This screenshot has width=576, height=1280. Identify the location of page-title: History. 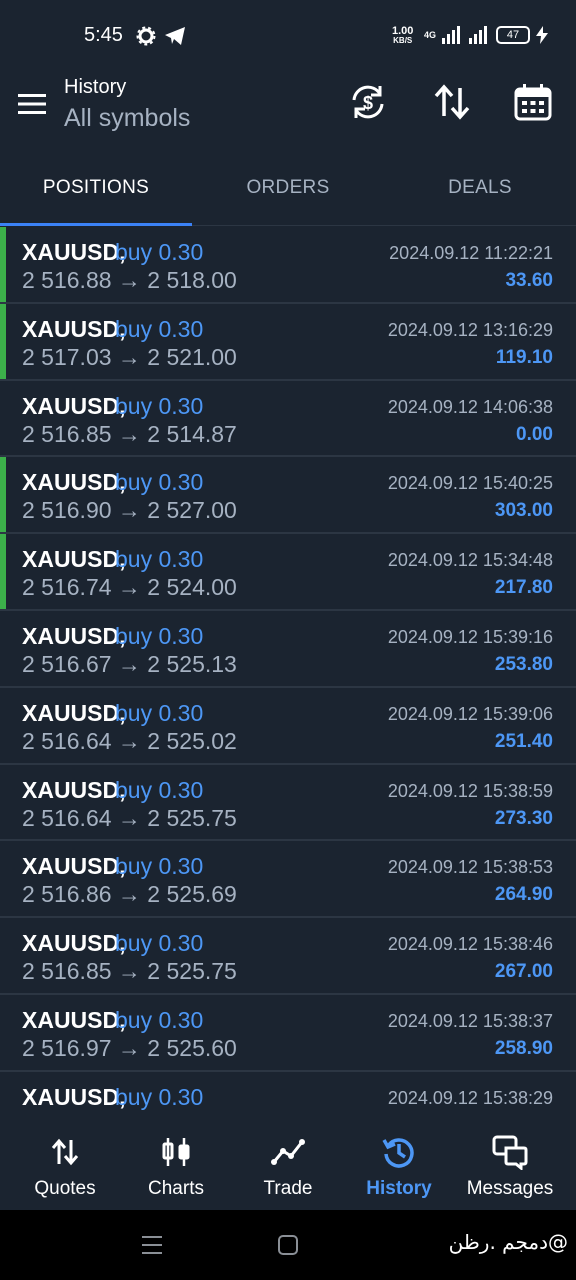
(95, 87).